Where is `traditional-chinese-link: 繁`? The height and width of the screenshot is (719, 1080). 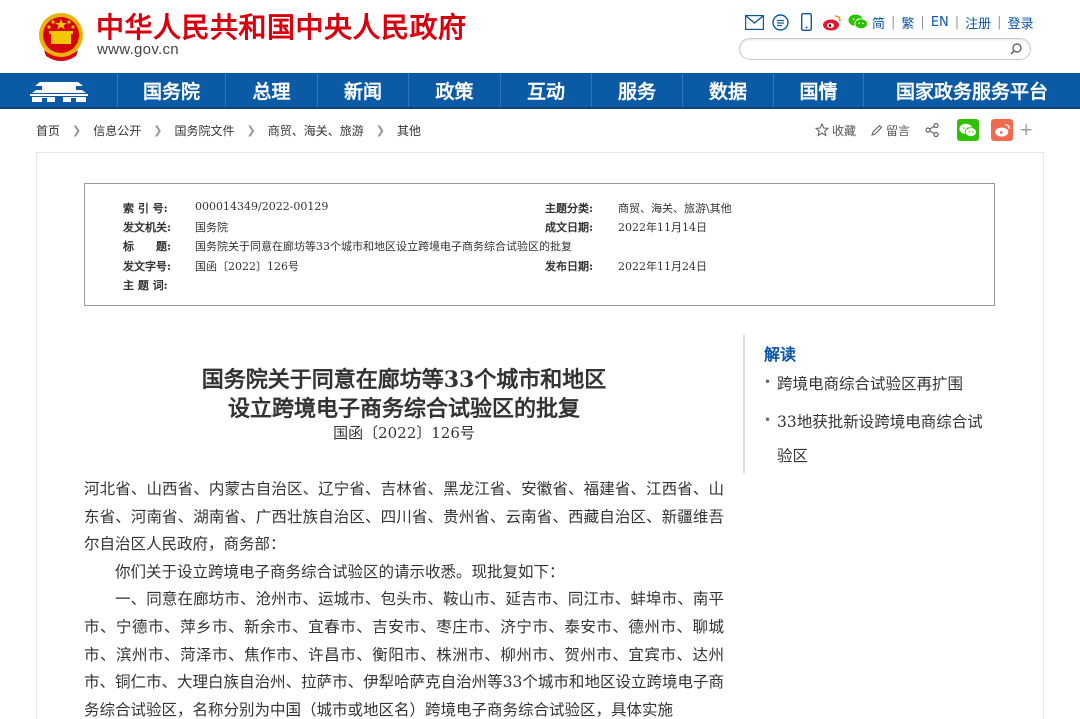 traditional-chinese-link: 繁 is located at coordinates (907, 22).